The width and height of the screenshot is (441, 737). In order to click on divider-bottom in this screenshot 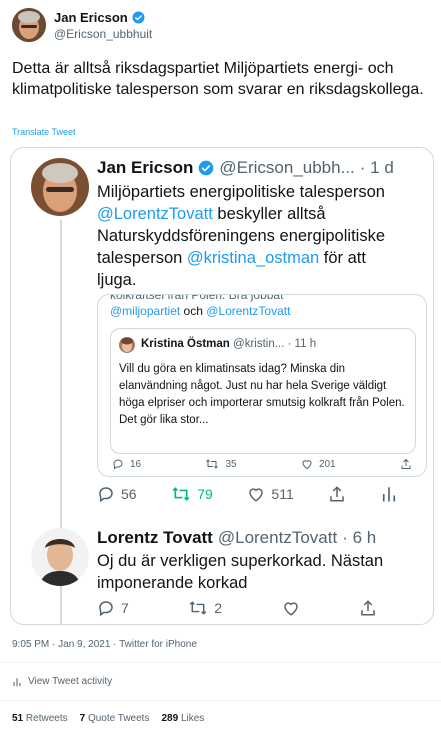, I will do `click(220, 700)`.